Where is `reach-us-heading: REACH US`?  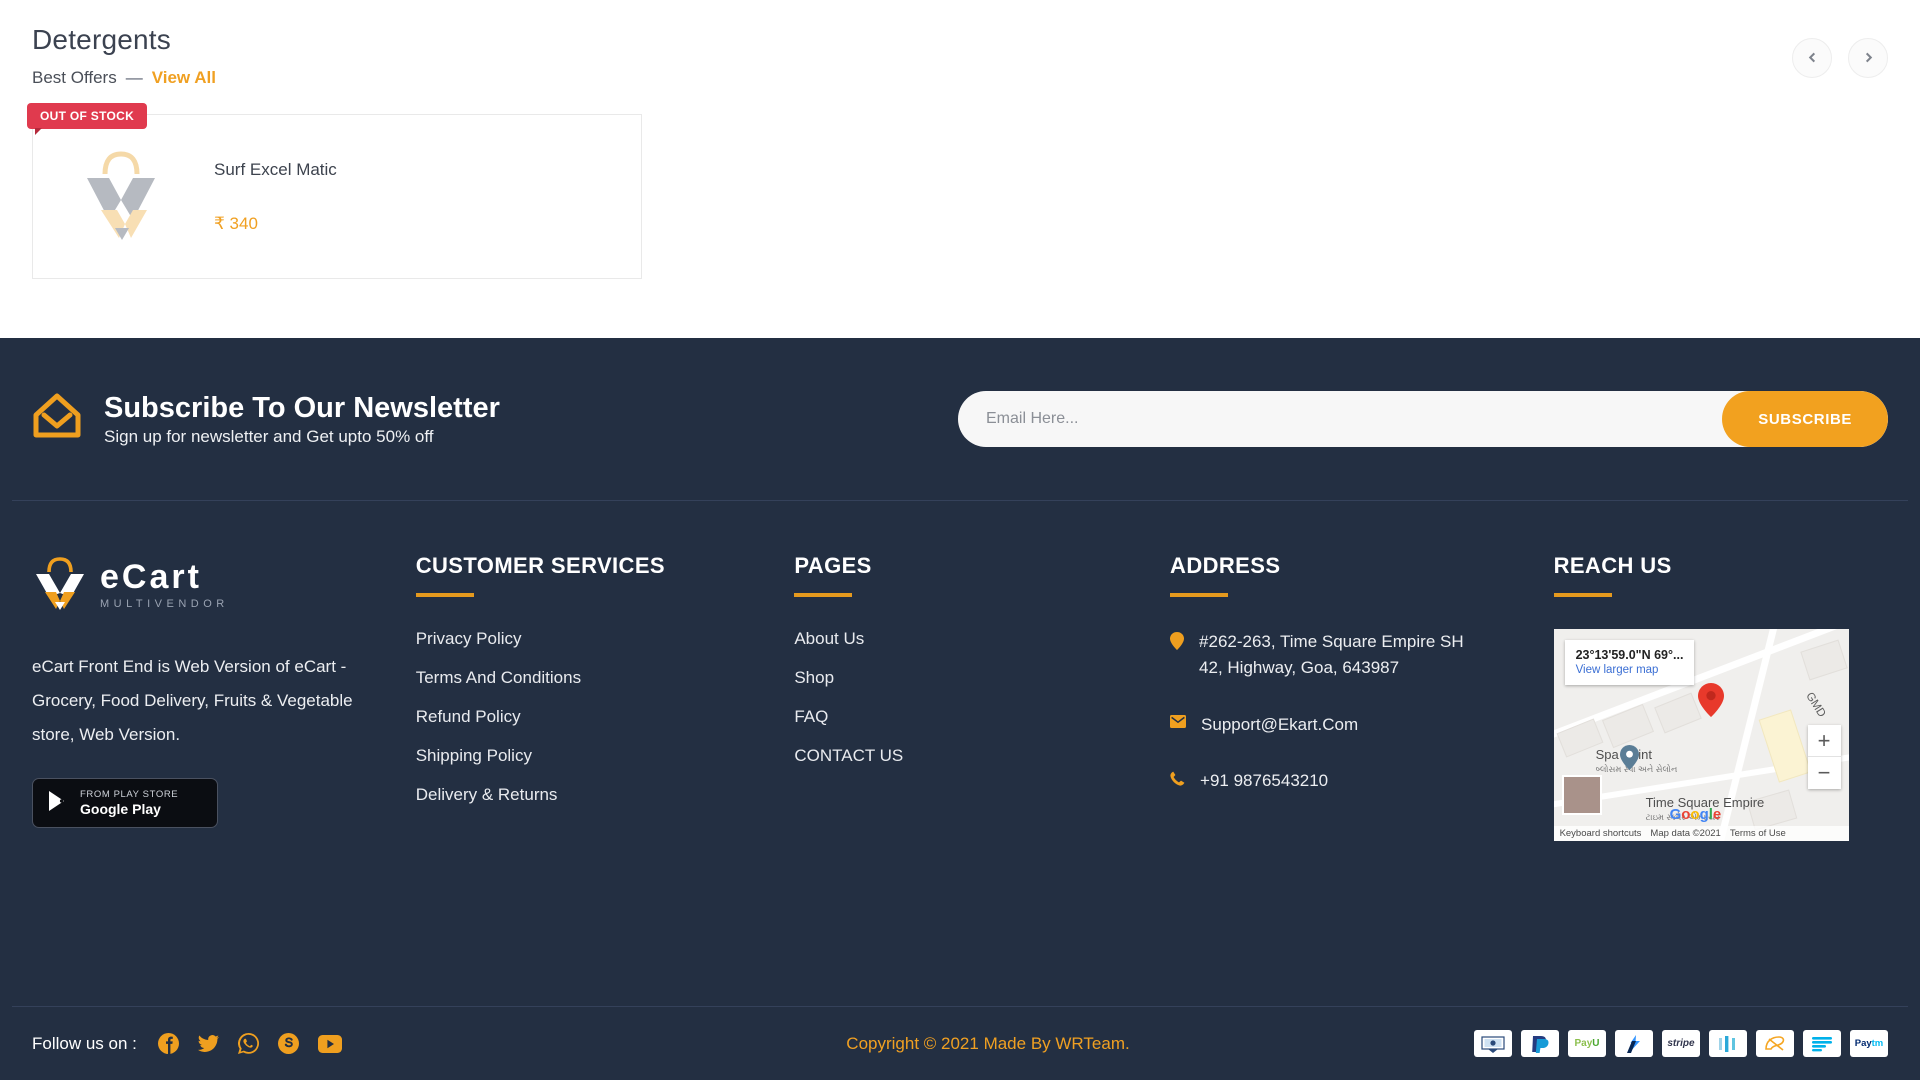
reach-us-heading: REACH US is located at coordinates (1612, 565).